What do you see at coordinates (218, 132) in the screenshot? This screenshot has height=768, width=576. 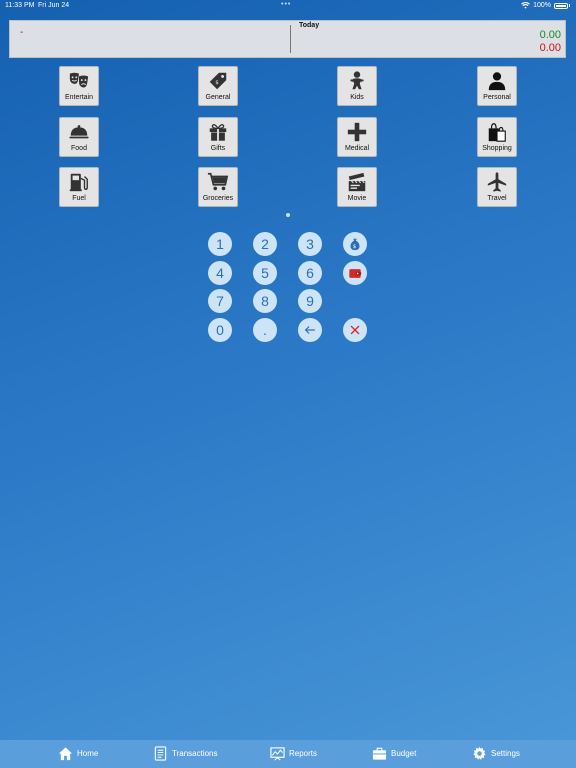 I see `gift-icon` at bounding box center [218, 132].